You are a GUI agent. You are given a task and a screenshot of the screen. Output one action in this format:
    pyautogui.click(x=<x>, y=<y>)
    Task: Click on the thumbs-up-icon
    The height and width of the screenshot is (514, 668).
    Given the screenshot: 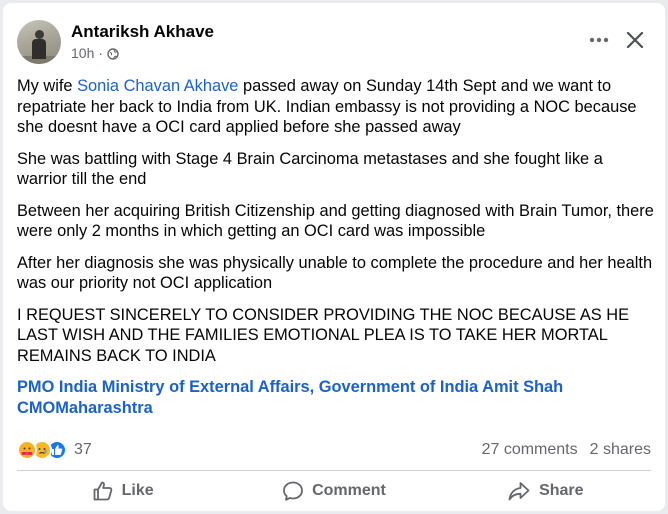 What is the action you would take?
    pyautogui.click(x=102, y=491)
    